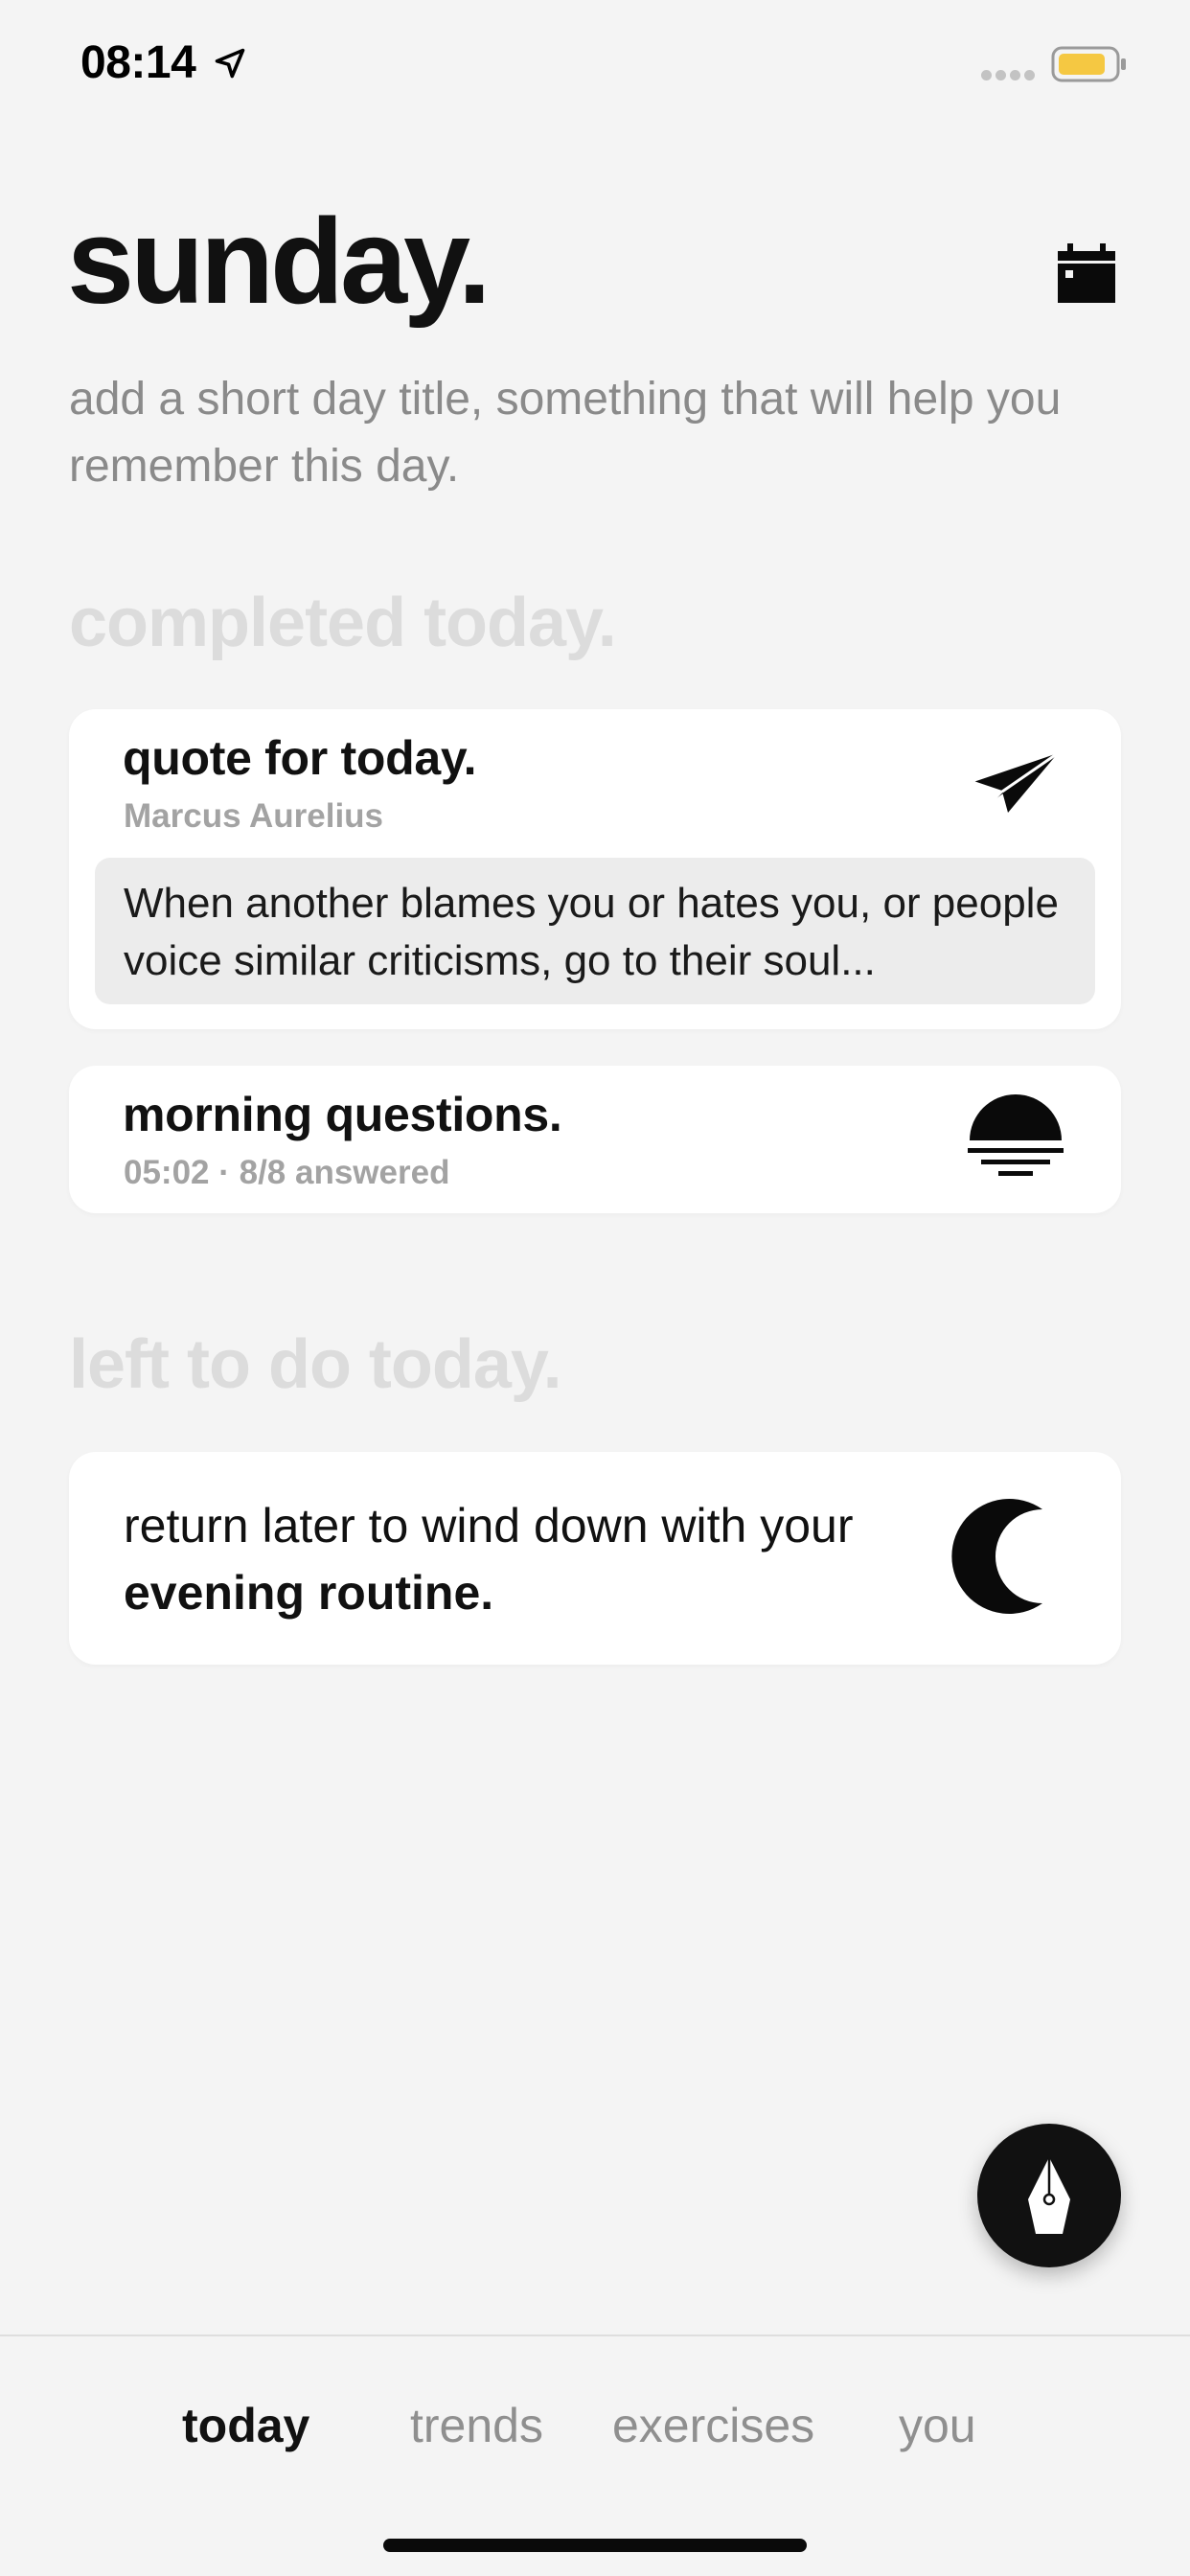  What do you see at coordinates (316, 1364) in the screenshot?
I see `left-to-do-heading: left to do today.` at bounding box center [316, 1364].